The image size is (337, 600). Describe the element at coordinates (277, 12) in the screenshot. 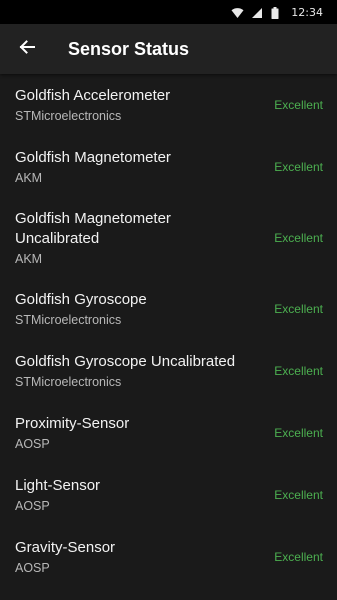

I see `battery-icon` at that location.